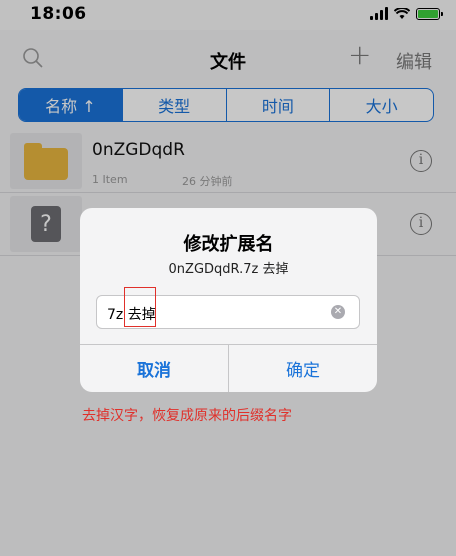 This screenshot has height=556, width=456. What do you see at coordinates (187, 416) in the screenshot?
I see `annotation-text: 去掉汉字，恢复成原来的后缀名字` at bounding box center [187, 416].